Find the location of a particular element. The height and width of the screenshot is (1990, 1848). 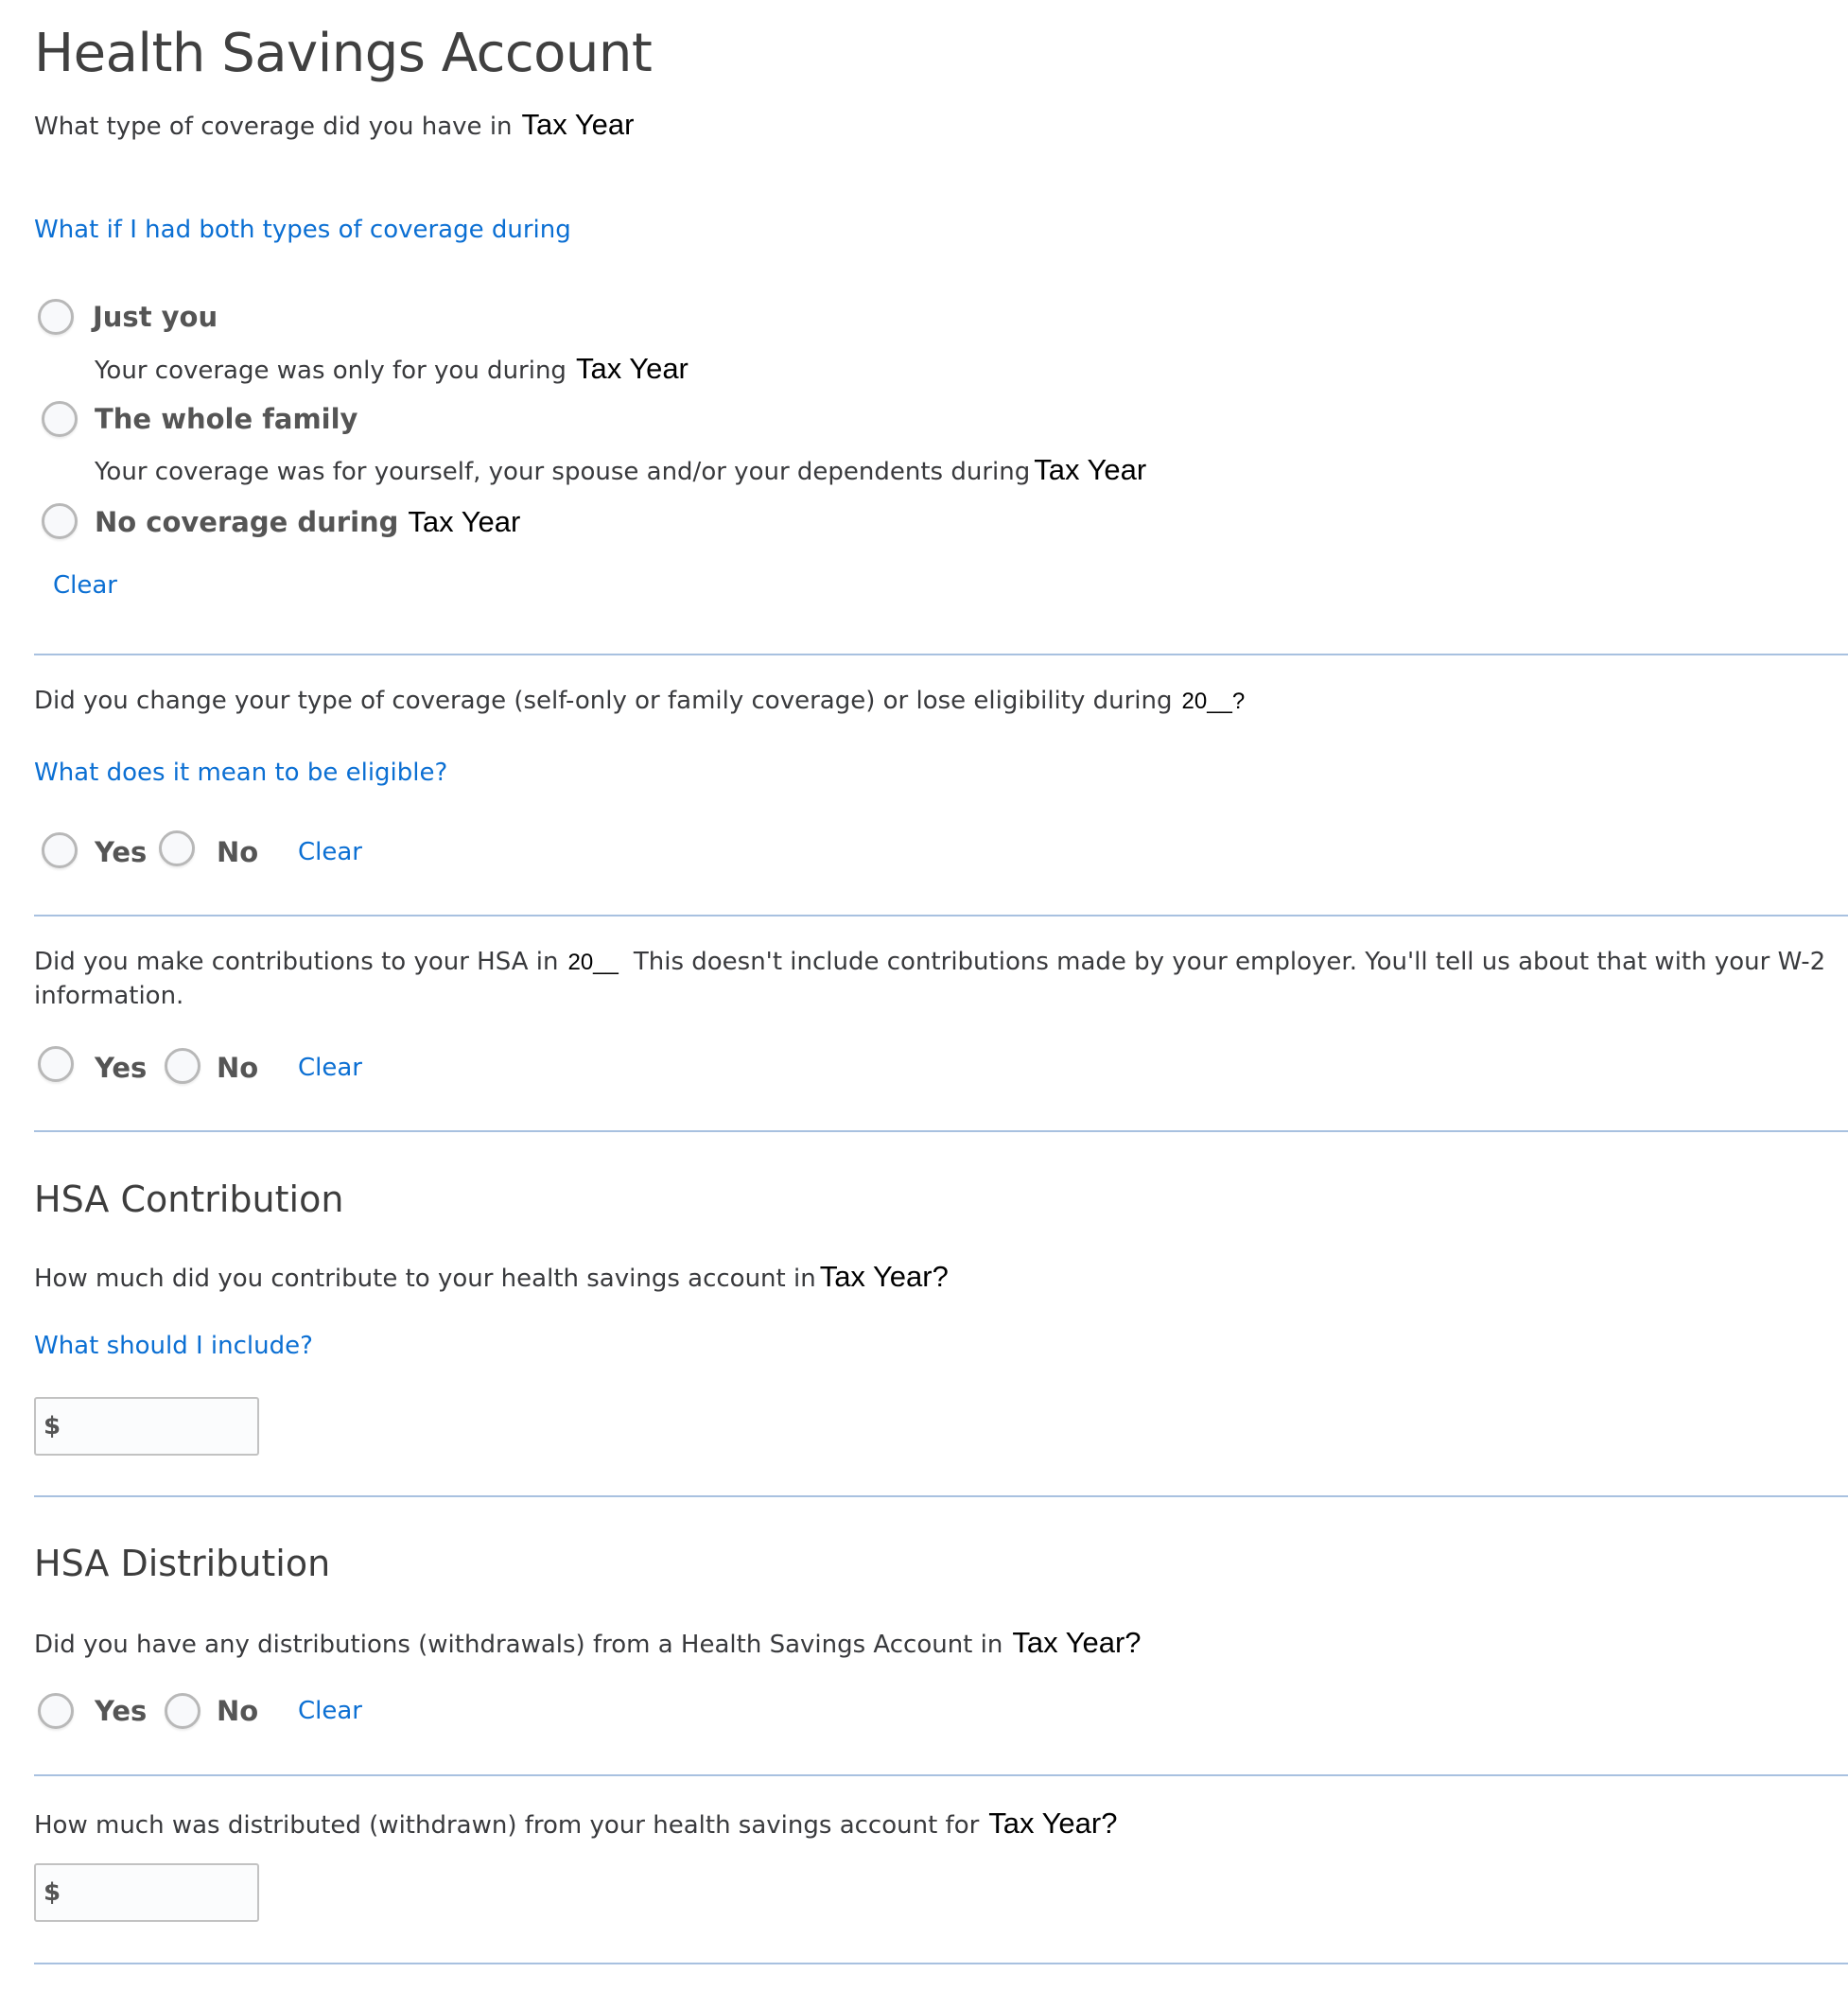

just-you-year: Tax Year is located at coordinates (632, 368).